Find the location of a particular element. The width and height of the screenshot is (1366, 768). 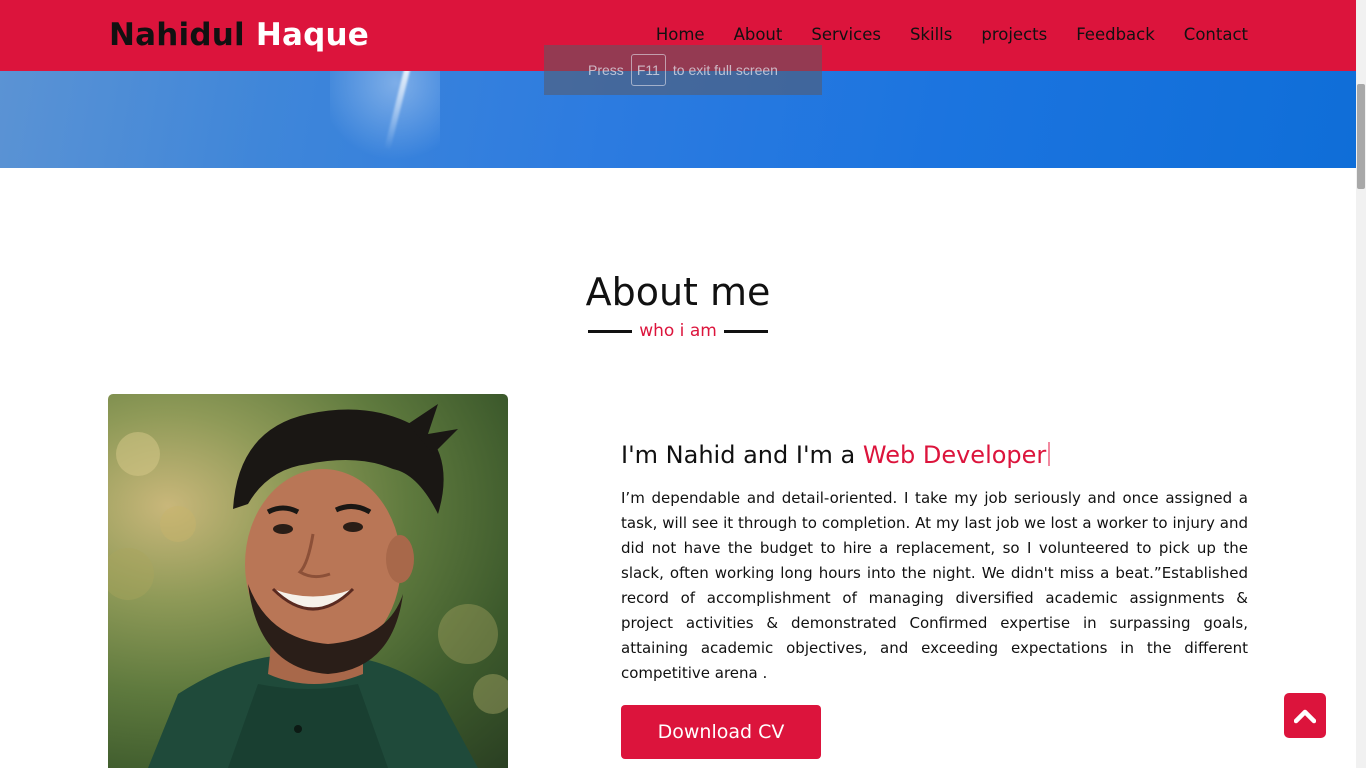

download-cv-button: Download CV is located at coordinates (721, 732).